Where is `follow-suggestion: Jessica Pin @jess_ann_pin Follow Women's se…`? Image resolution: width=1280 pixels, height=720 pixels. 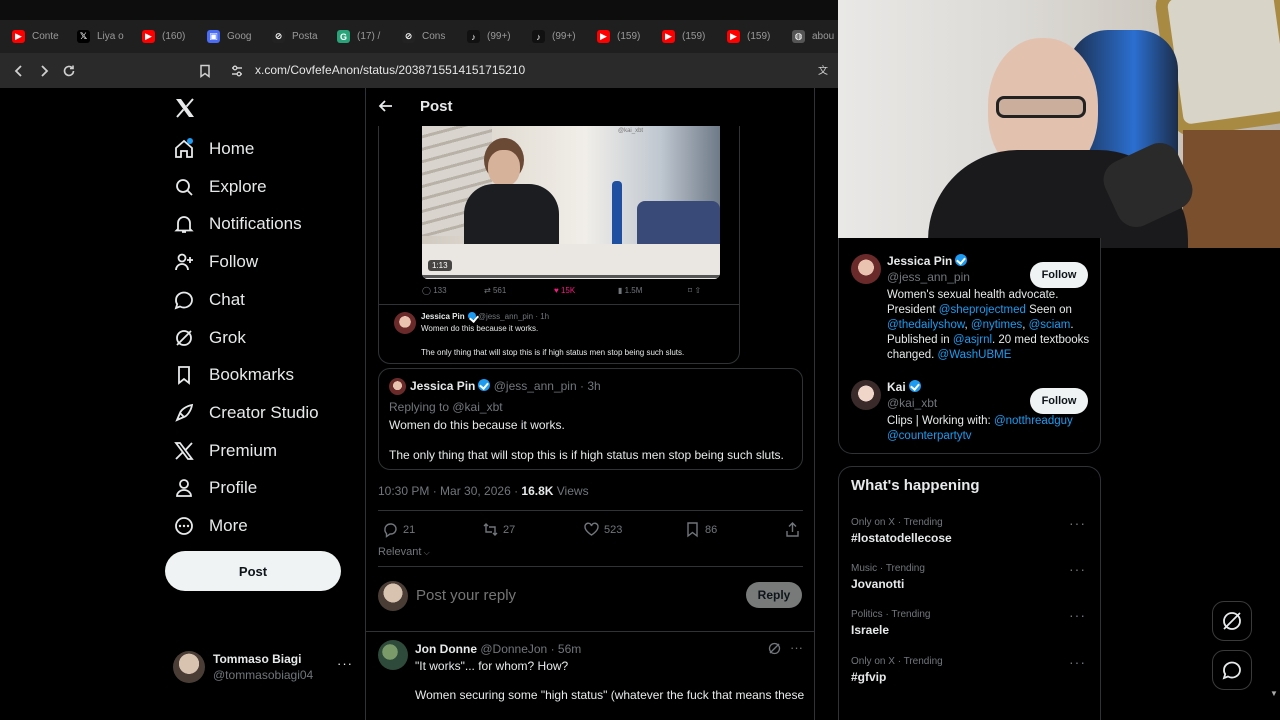
follow-suggestion: Jessica Pin @jess_ann_pin Follow Women's se… is located at coordinates (970, 309).